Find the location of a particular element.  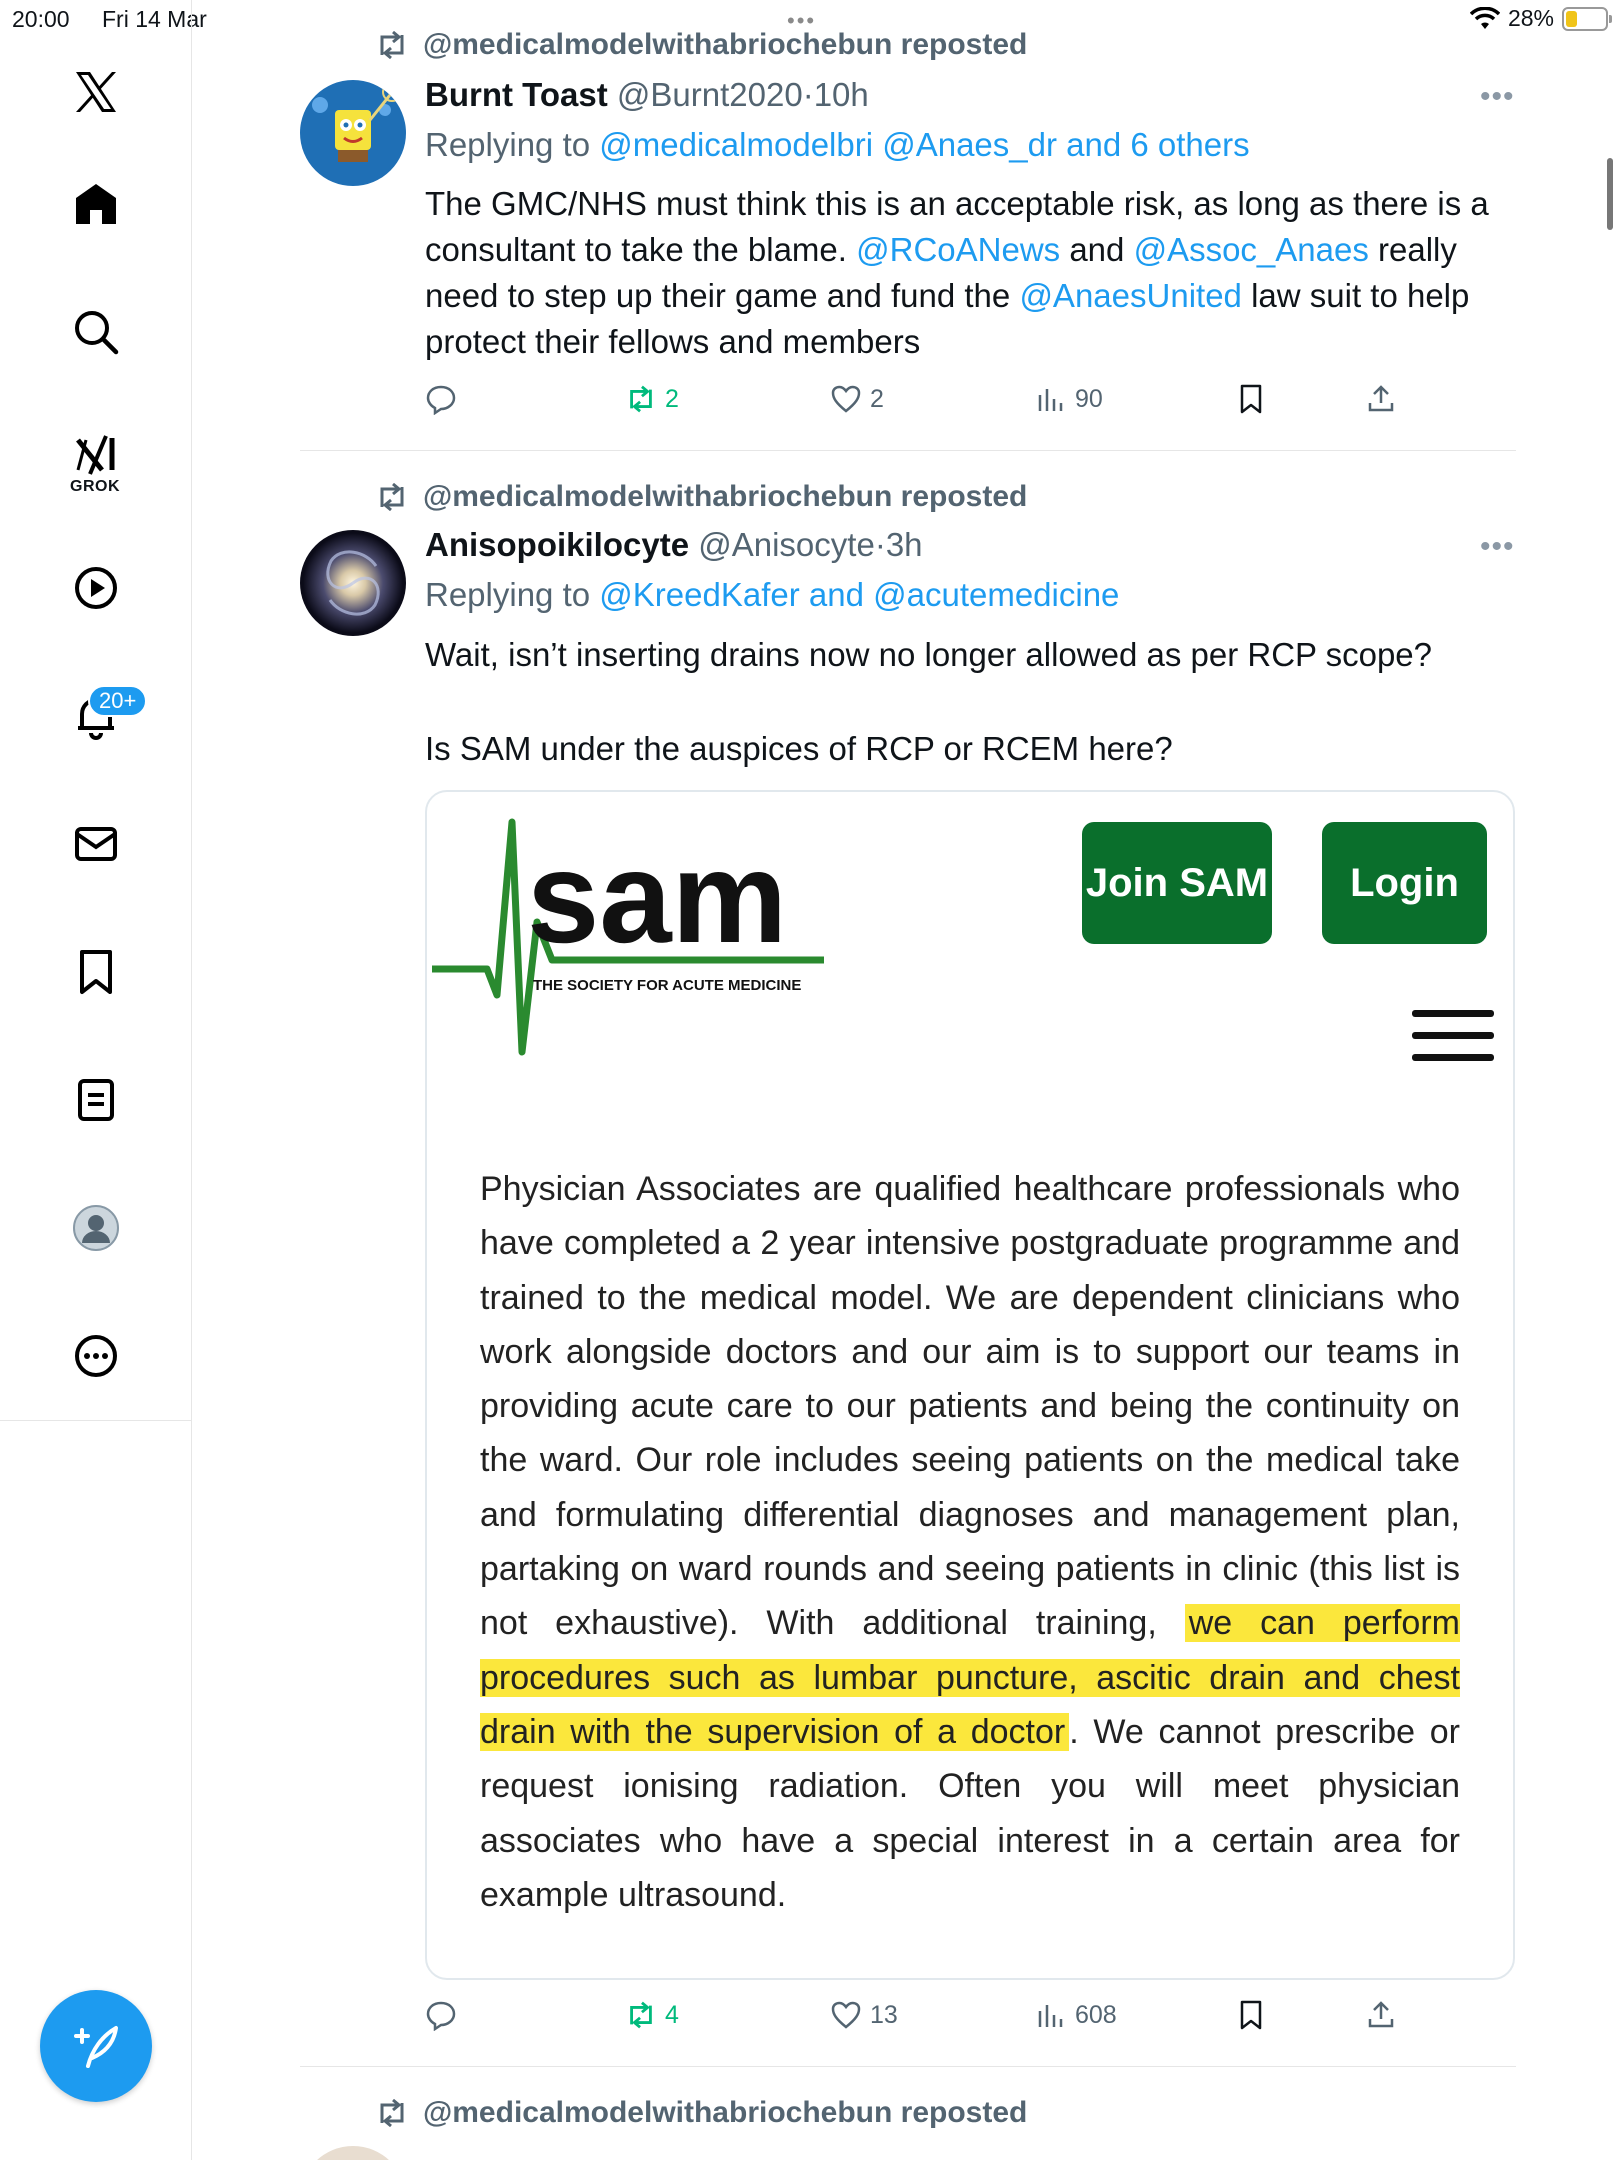

heart-icon is located at coordinates (846, 2015).